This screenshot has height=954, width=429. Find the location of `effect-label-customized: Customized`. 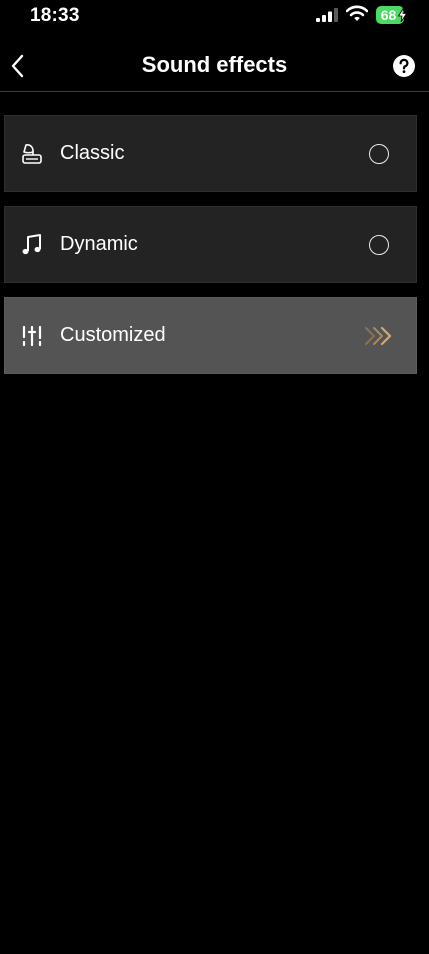

effect-label-customized: Customized is located at coordinates (113, 335).